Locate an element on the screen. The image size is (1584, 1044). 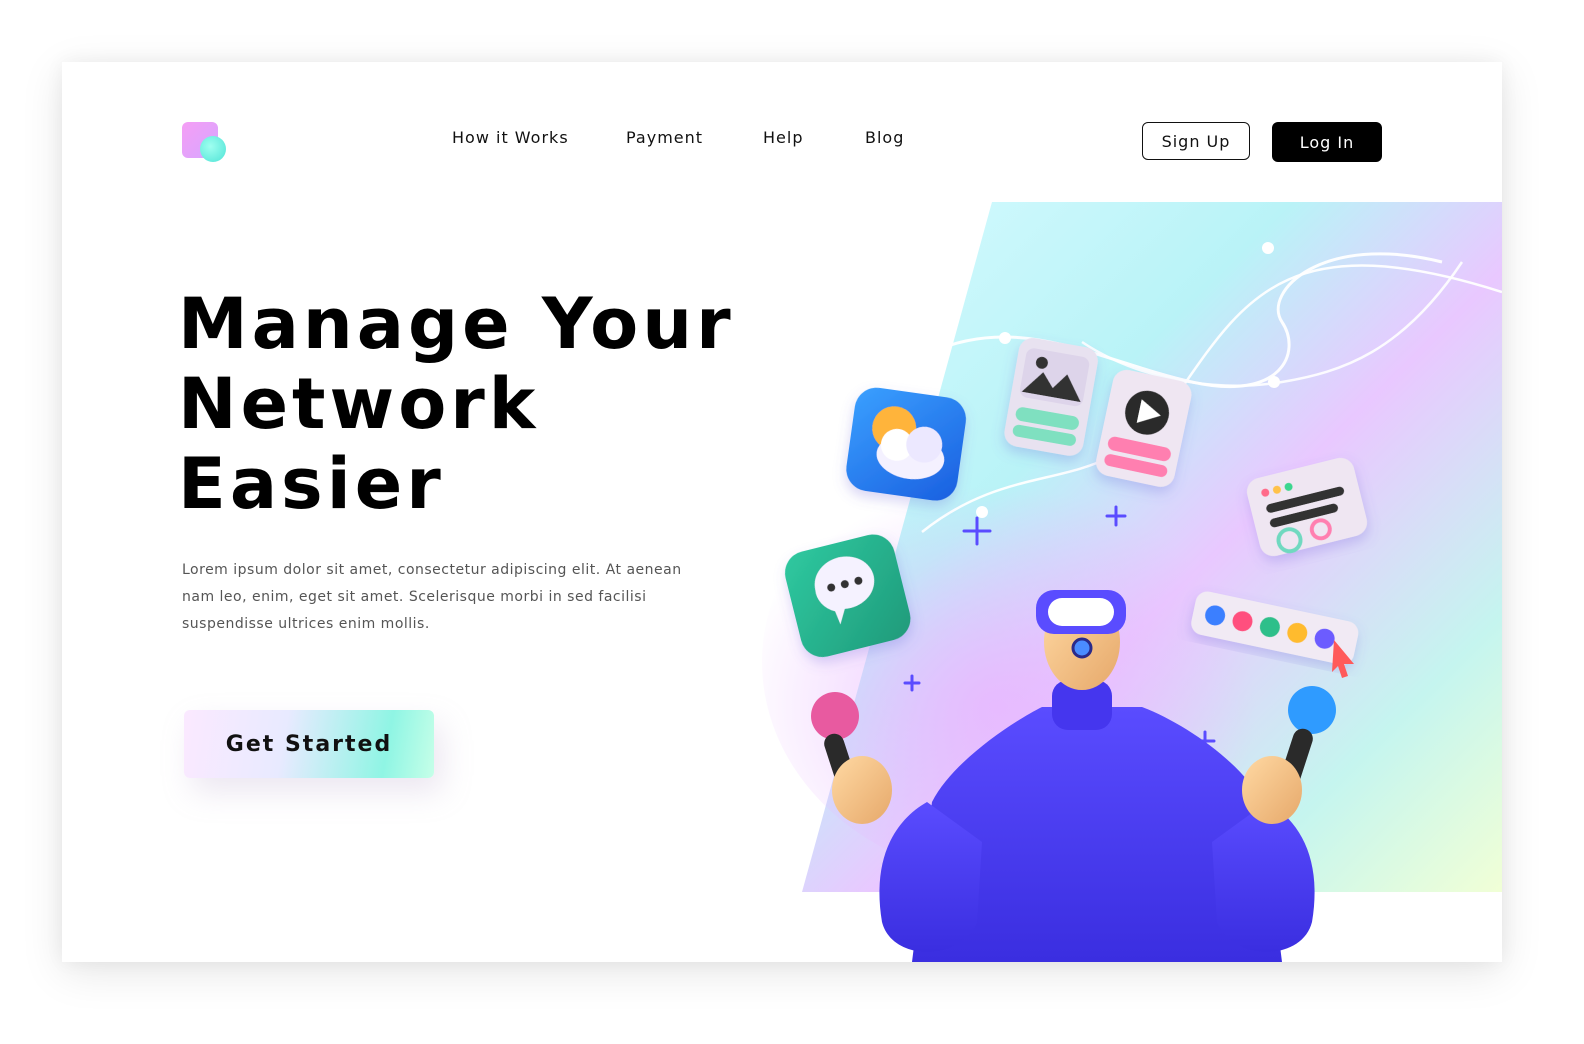
nav-how-it-works: How it Works is located at coordinates (510, 137).